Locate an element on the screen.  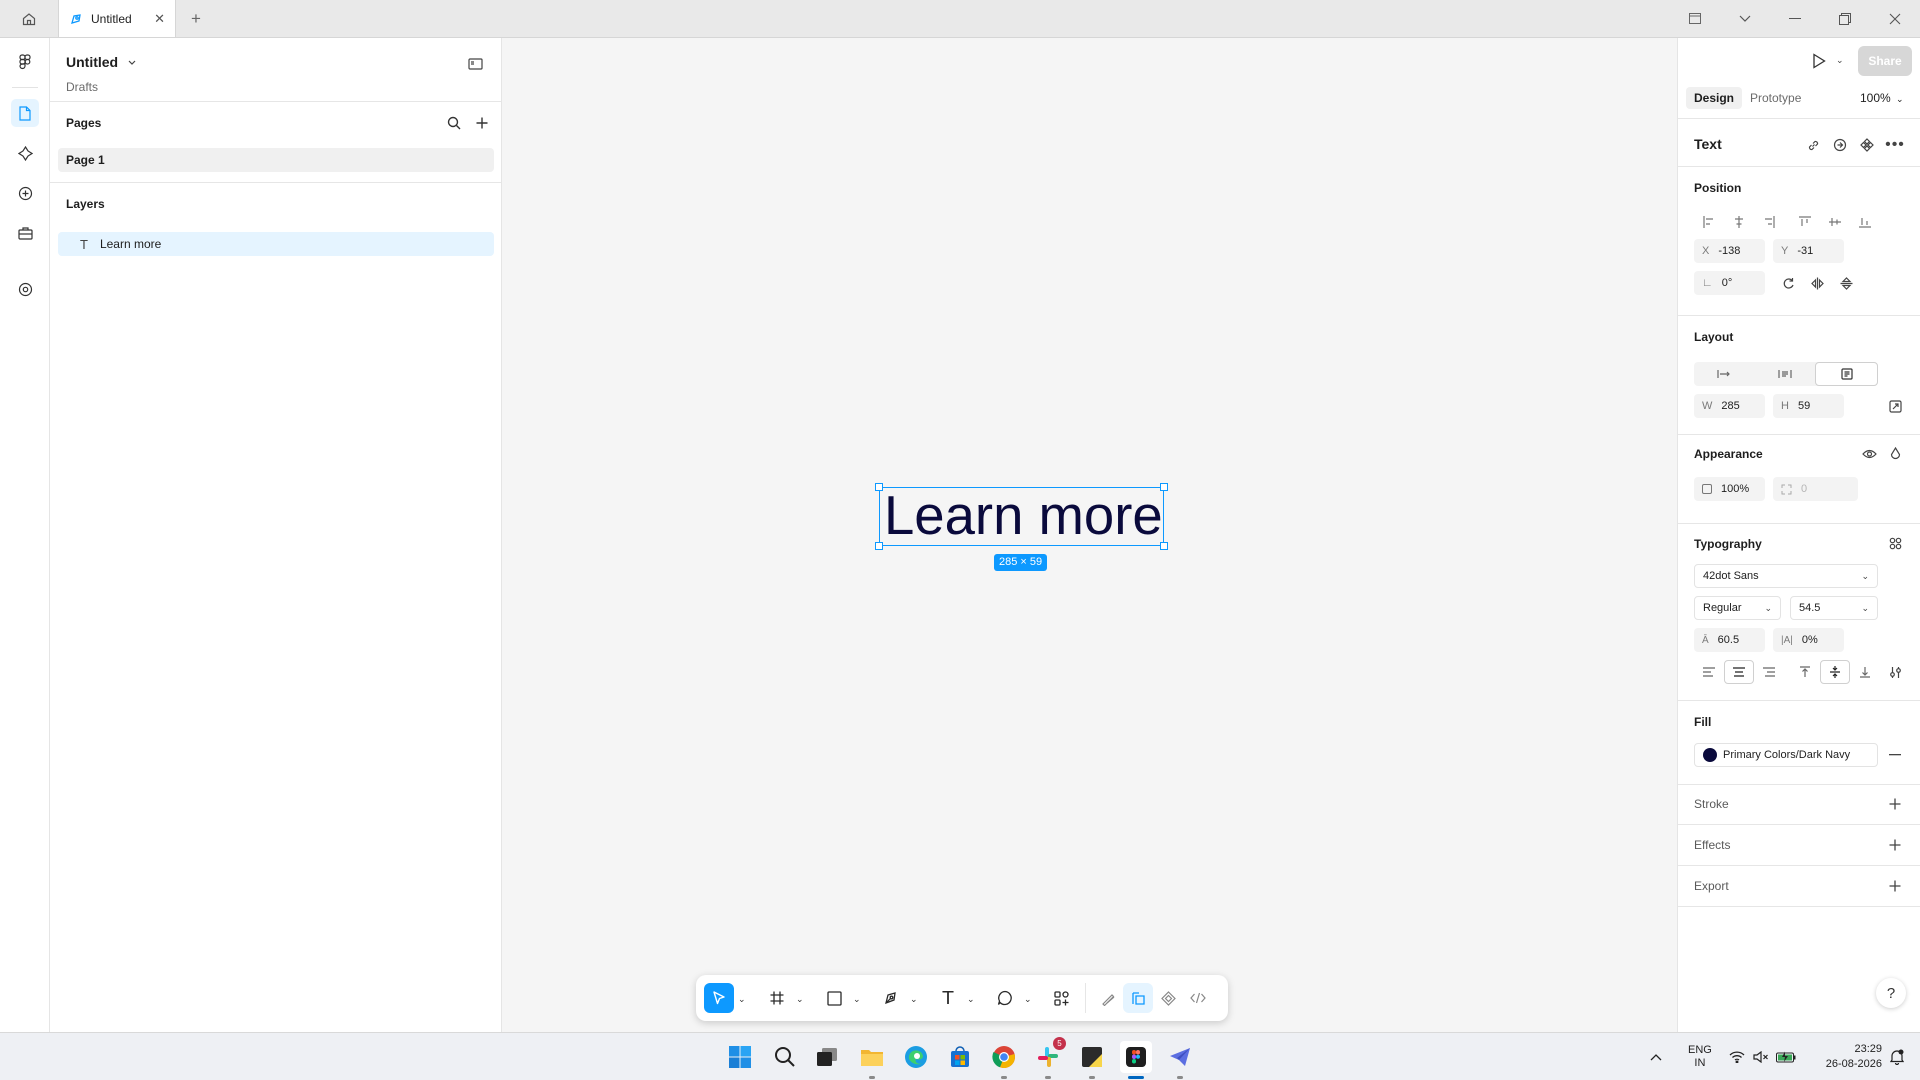
text-tool: T is located at coordinates (948, 998).